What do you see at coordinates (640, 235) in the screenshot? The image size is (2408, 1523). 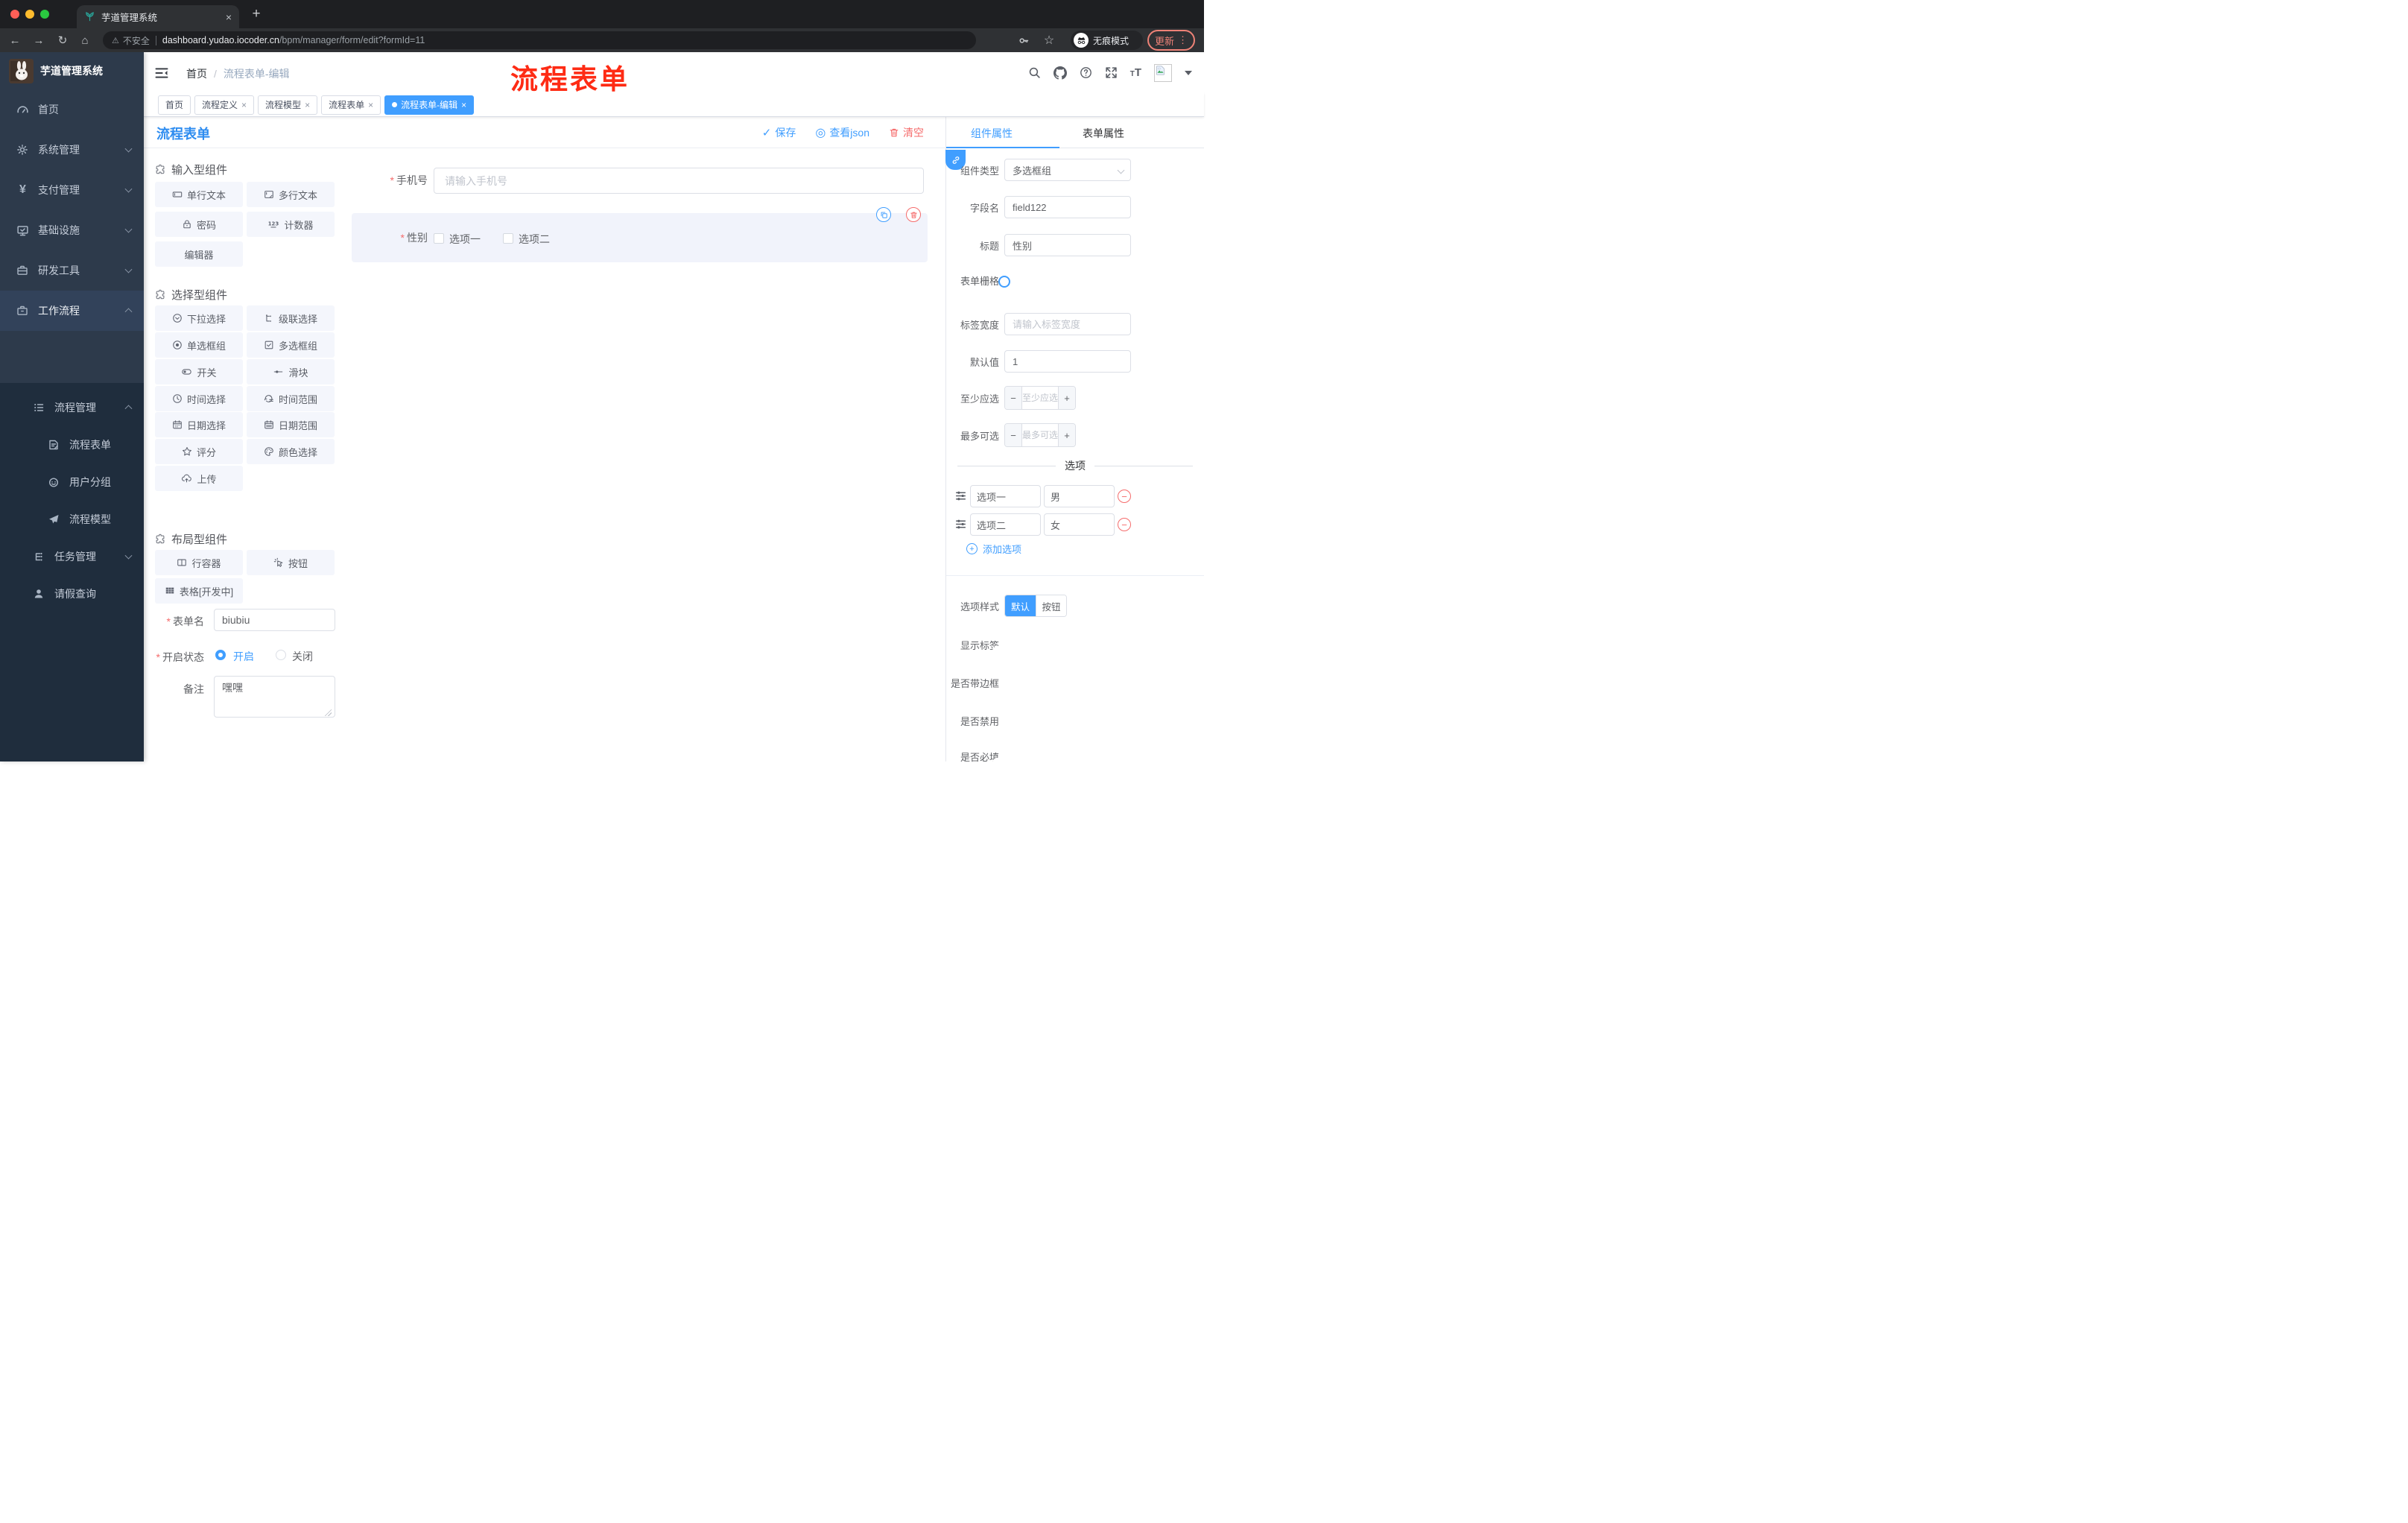 I see `selected-component-gender: * 性别 选项一 选项二` at bounding box center [640, 235].